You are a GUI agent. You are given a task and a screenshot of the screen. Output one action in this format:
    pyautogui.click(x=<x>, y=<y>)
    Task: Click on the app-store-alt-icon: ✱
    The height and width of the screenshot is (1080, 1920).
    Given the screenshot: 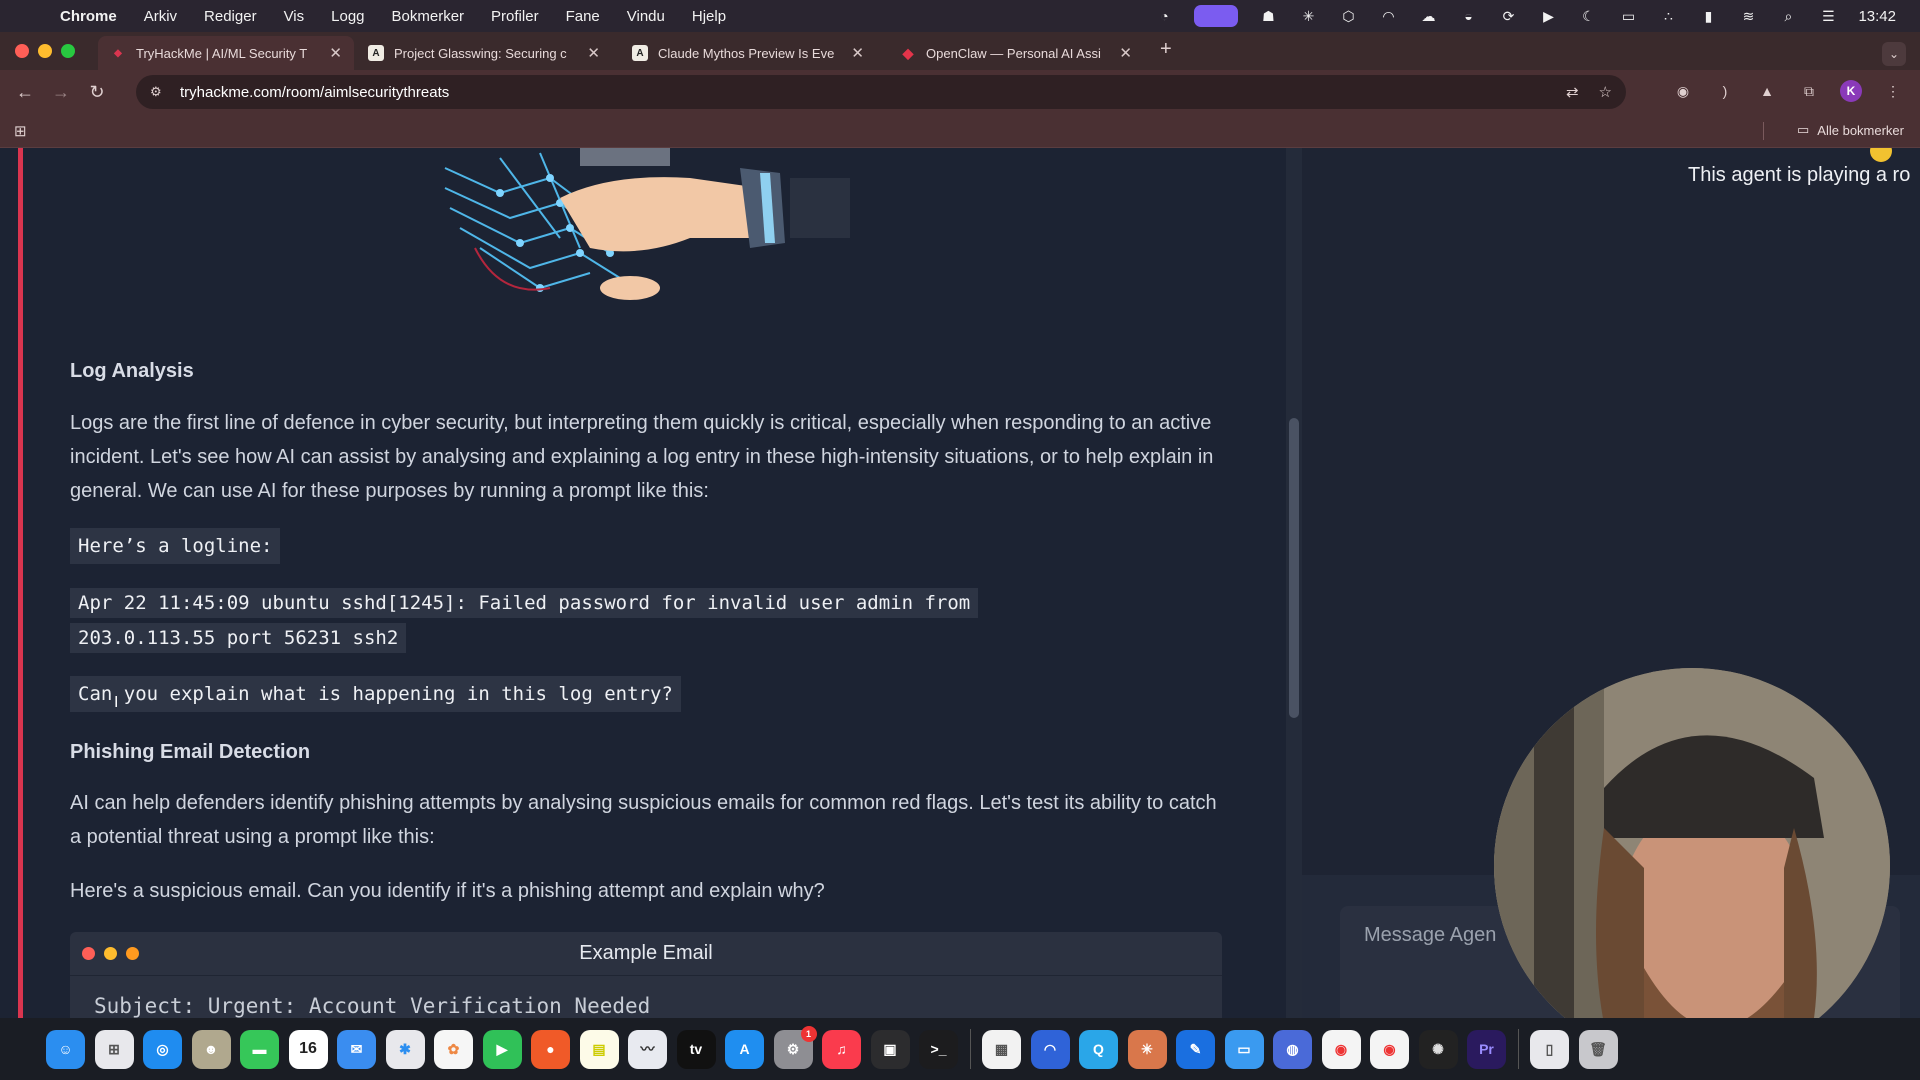 What is the action you would take?
    pyautogui.click(x=405, y=1049)
    